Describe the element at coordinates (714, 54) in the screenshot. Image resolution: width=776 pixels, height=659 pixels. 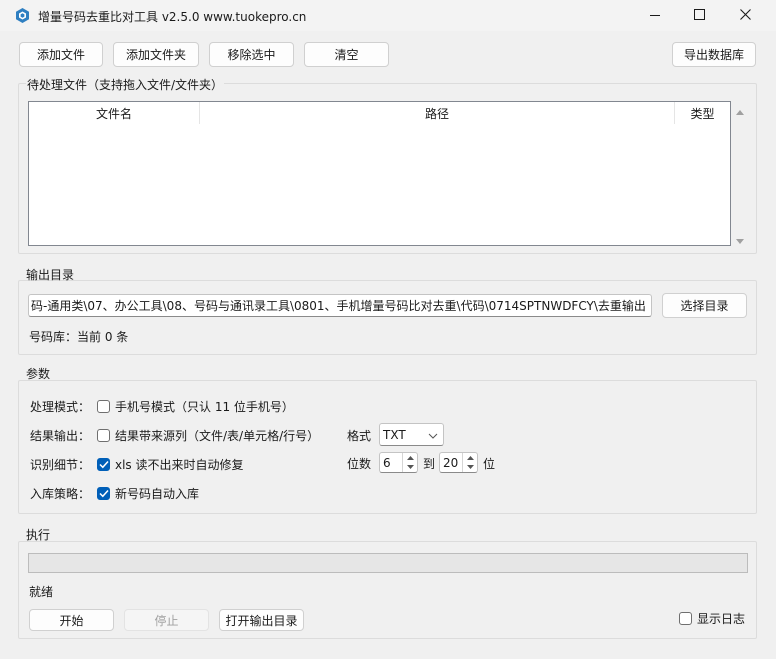
I see `export-database-button: 导出数据库` at that location.